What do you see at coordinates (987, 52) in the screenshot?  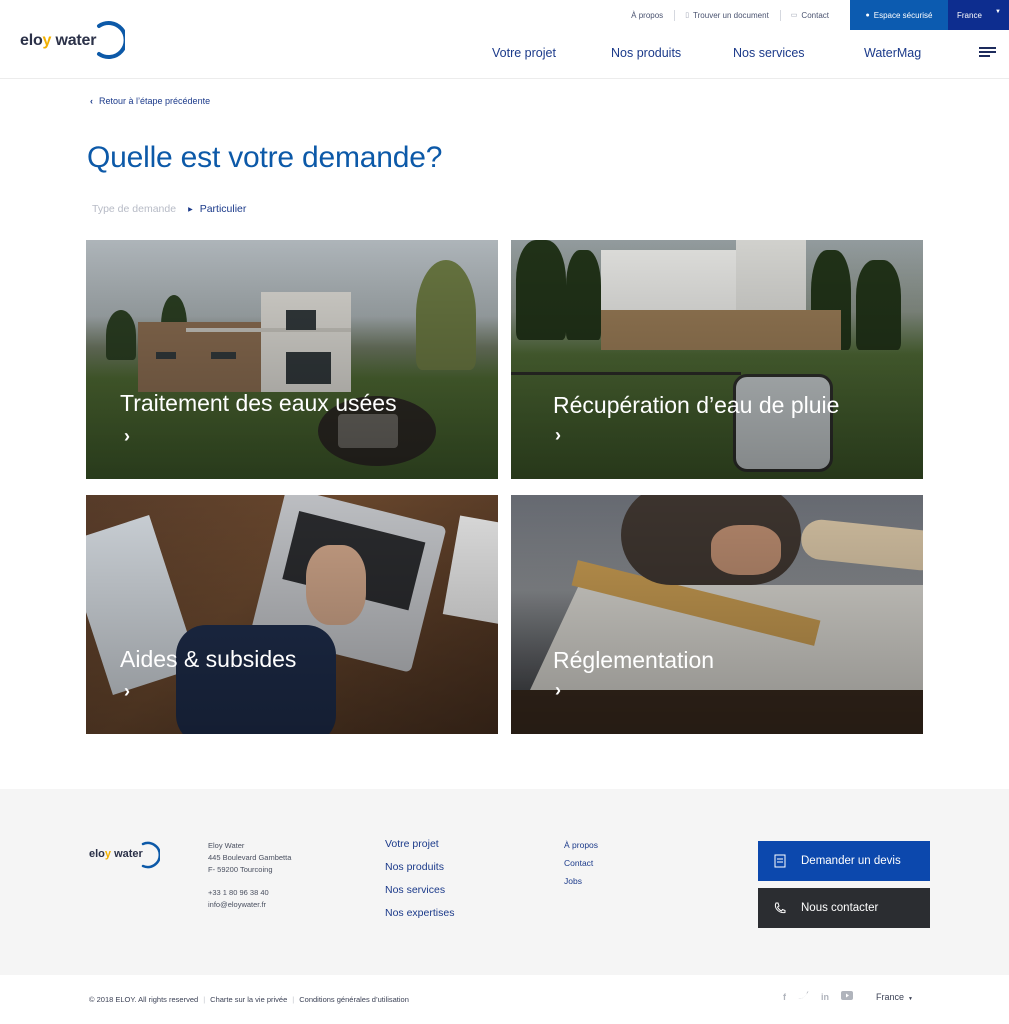 I see `hamburger-icon` at bounding box center [987, 52].